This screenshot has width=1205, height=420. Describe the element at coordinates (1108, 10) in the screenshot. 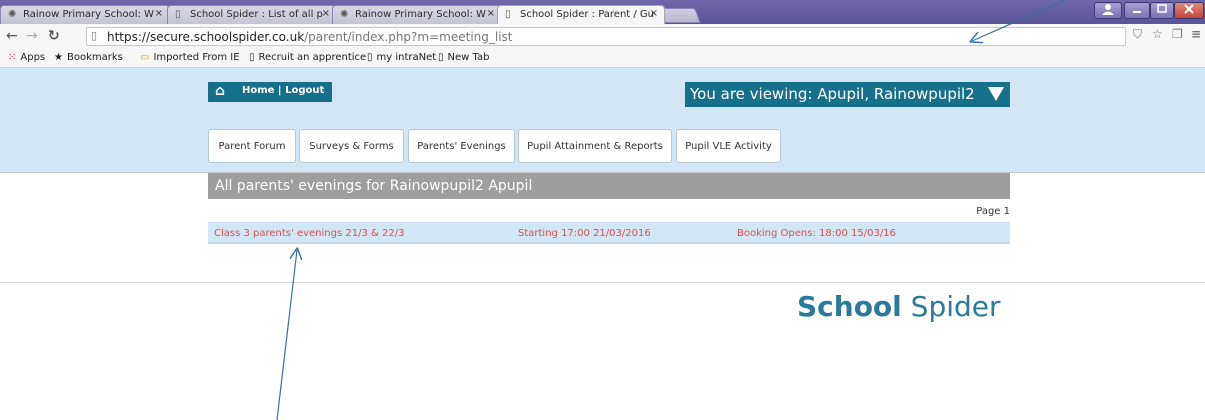

I see `user-profile-icon` at that location.